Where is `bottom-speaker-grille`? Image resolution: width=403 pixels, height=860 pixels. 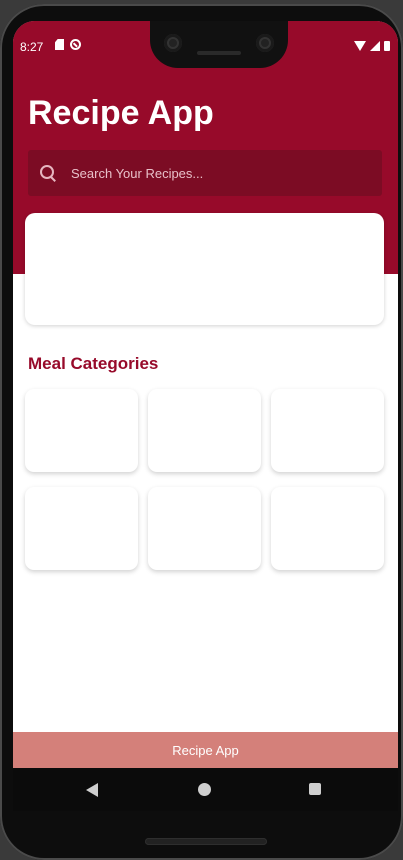
bottom-speaker-grille is located at coordinates (206, 841).